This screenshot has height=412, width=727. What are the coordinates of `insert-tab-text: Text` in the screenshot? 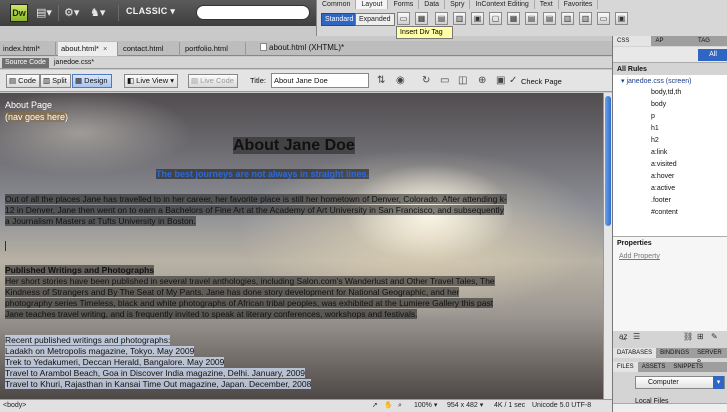 It's located at (547, 4).